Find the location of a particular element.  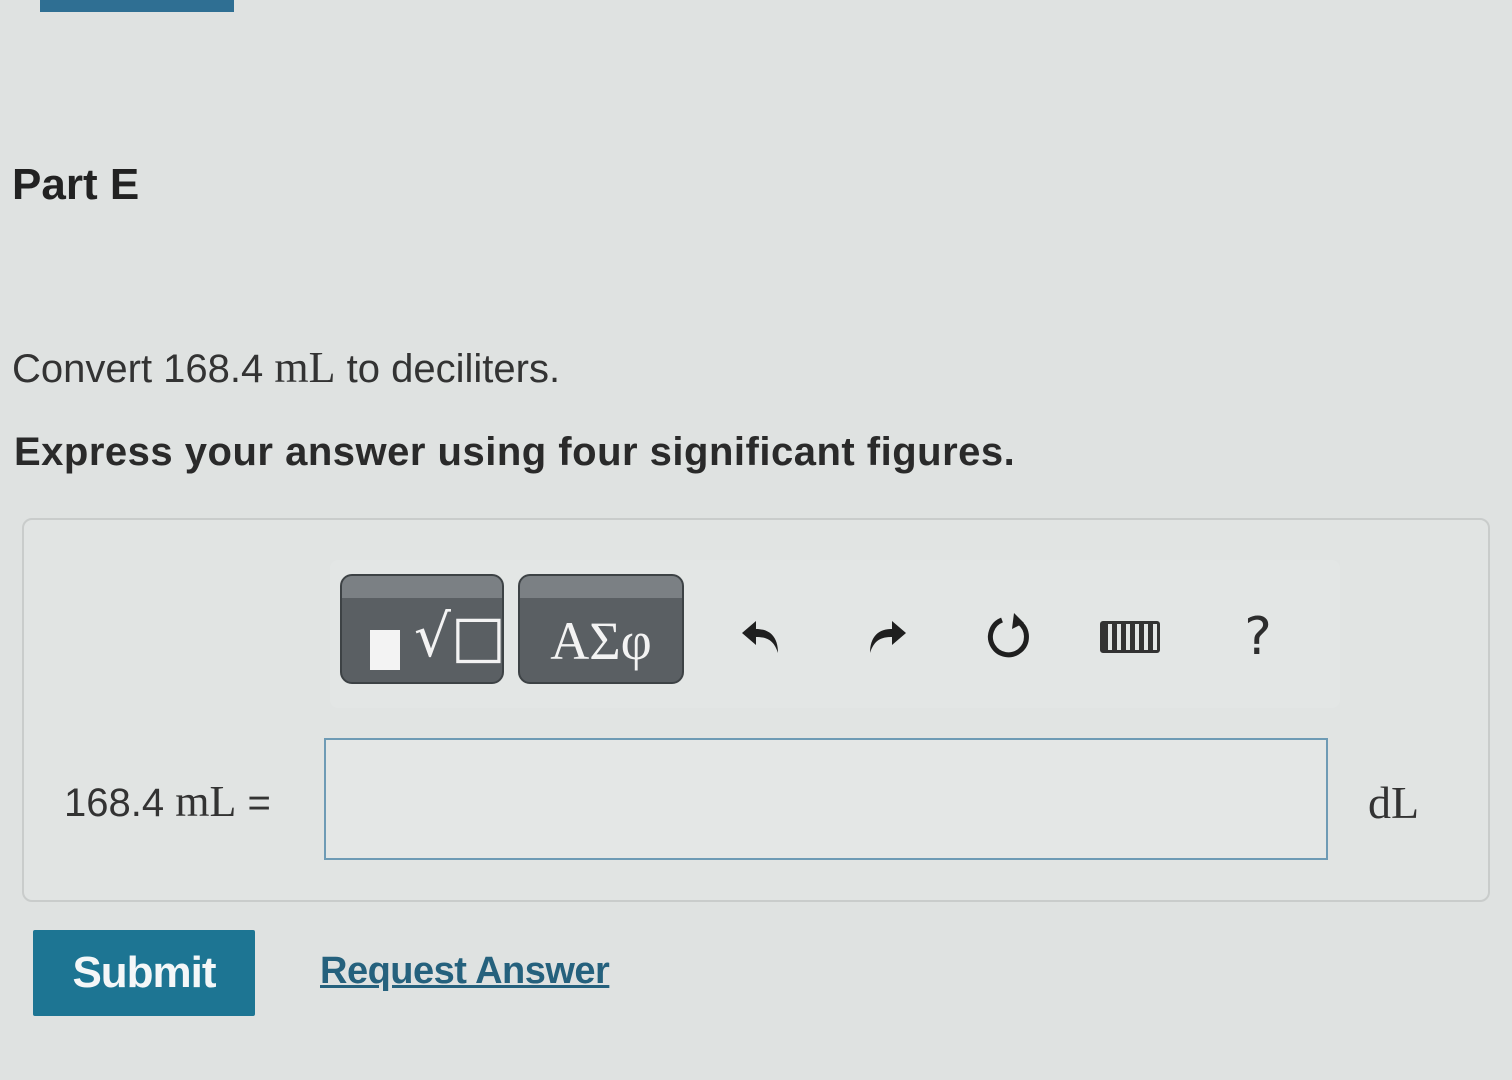

part-title: Part E is located at coordinates (76, 184).